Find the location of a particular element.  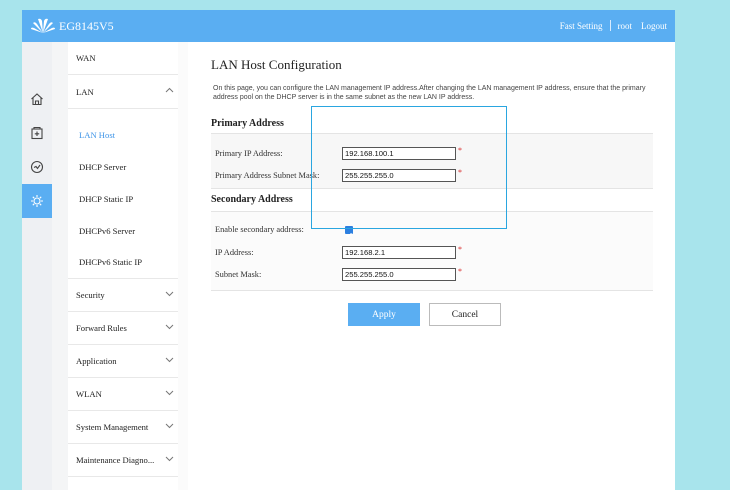

user-link: root is located at coordinates (625, 26).